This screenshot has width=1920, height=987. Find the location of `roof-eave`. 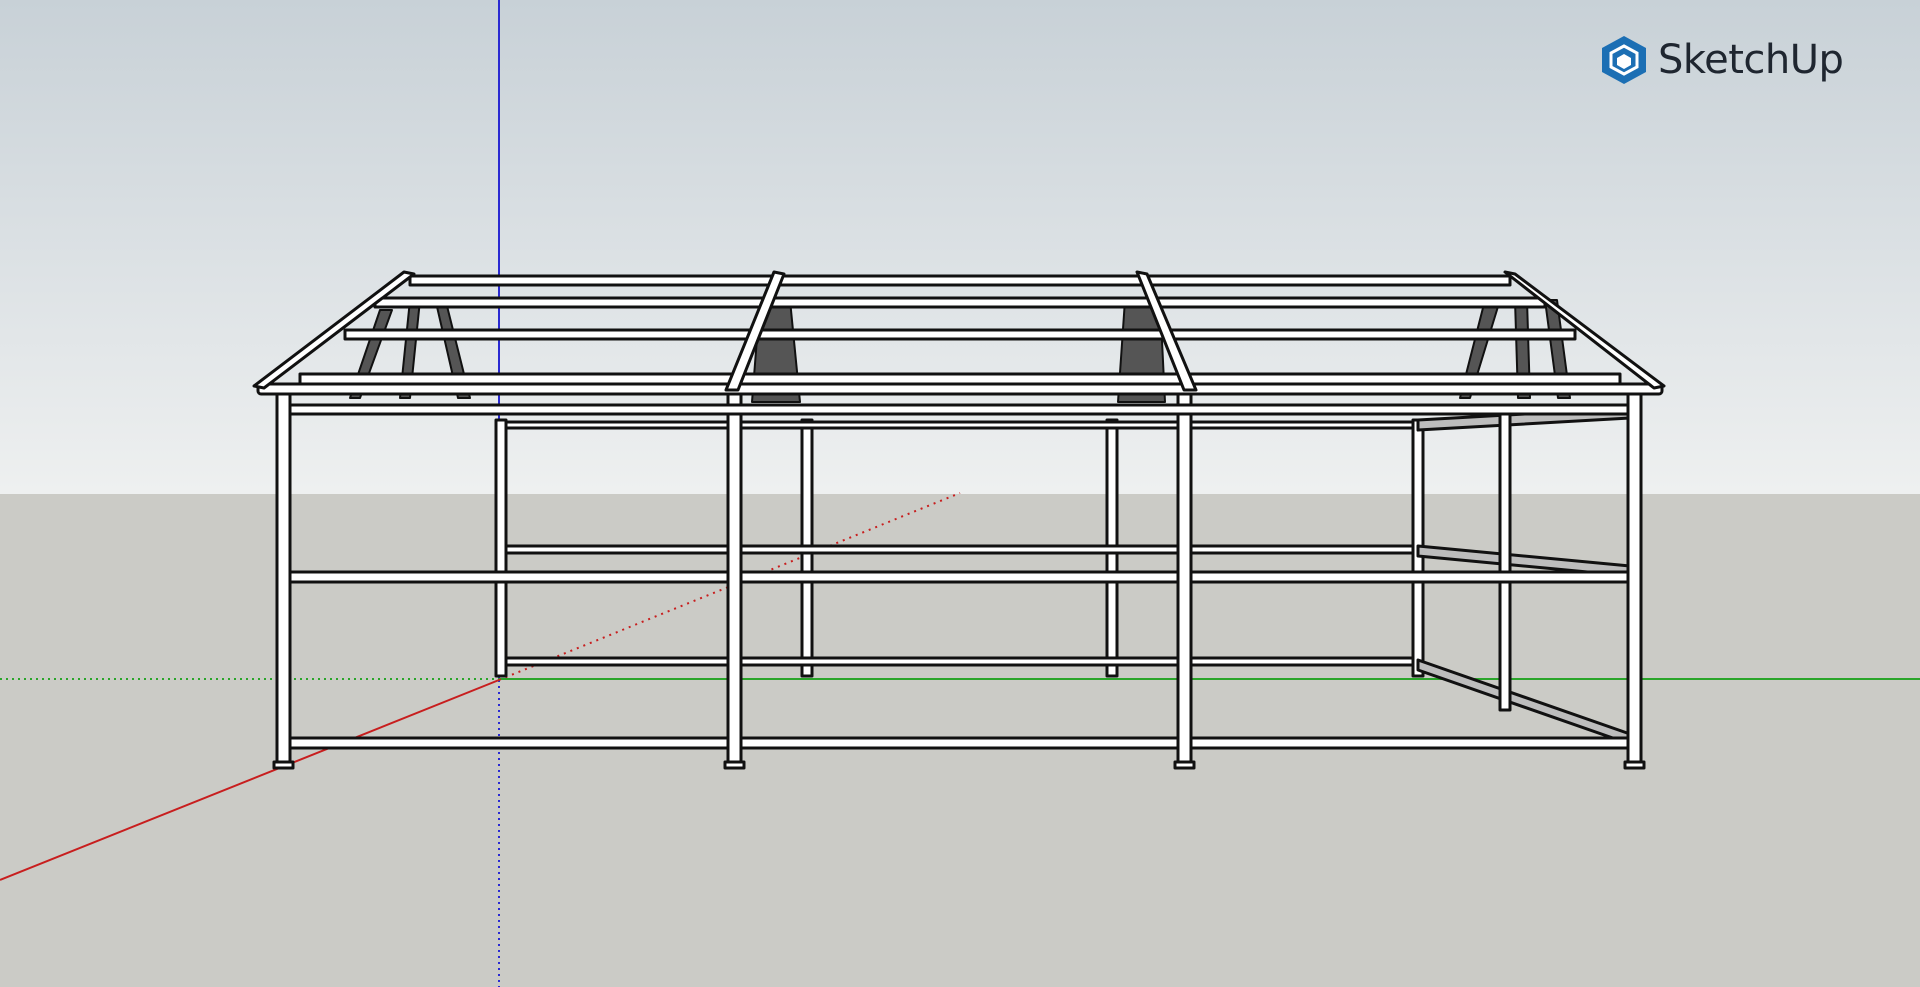

roof-eave is located at coordinates (960, 389).